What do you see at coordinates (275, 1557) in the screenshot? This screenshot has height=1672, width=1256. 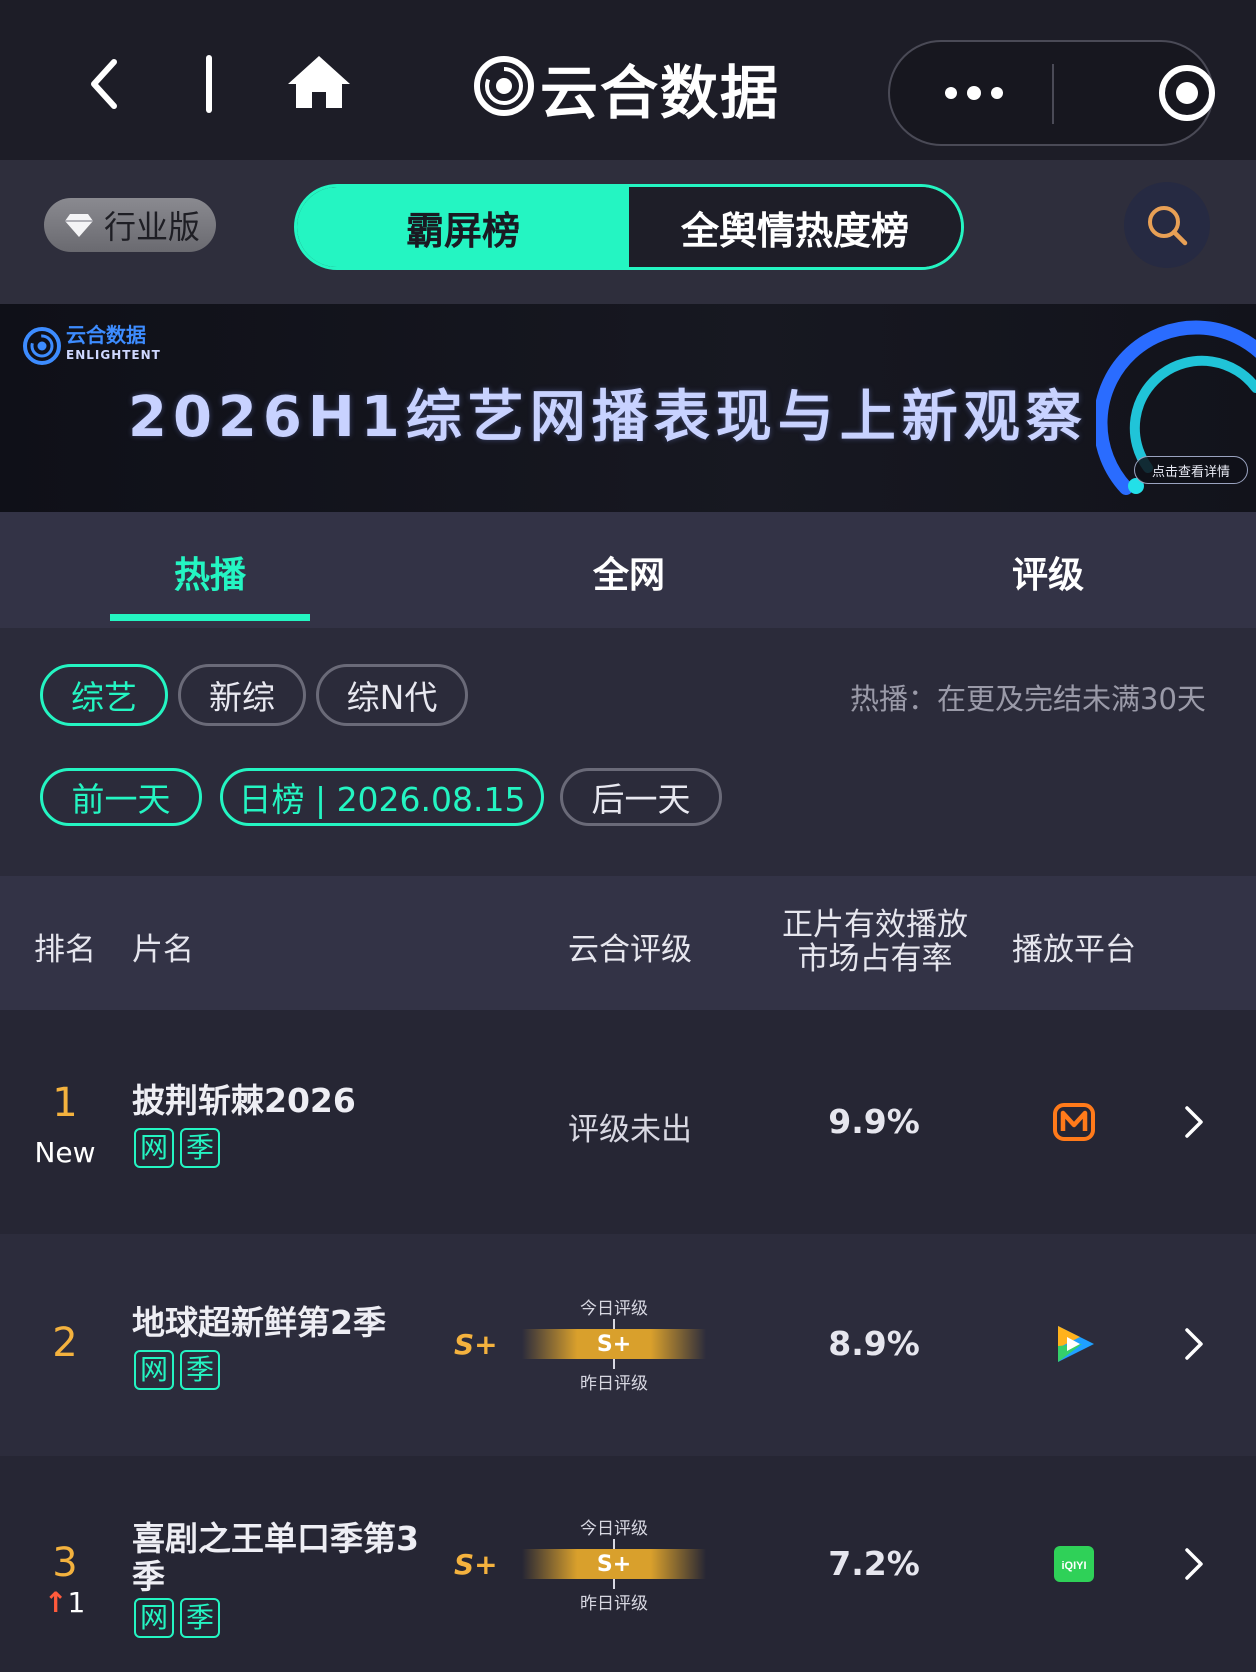 I see `show-title: 喜剧之王单口季第3季` at bounding box center [275, 1557].